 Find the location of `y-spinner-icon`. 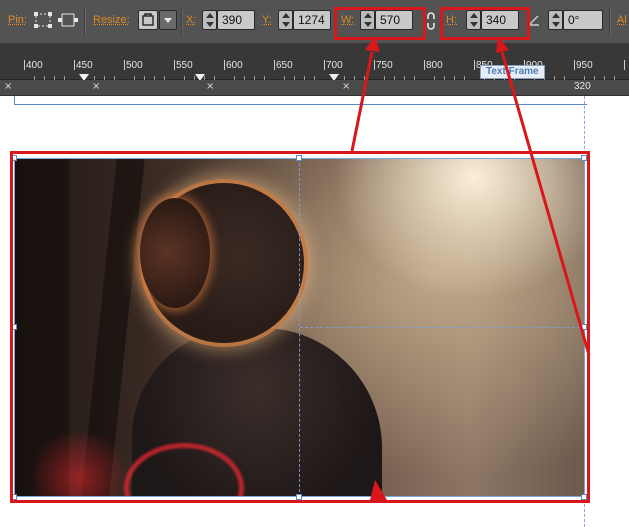

y-spinner-icon is located at coordinates (285, 20).